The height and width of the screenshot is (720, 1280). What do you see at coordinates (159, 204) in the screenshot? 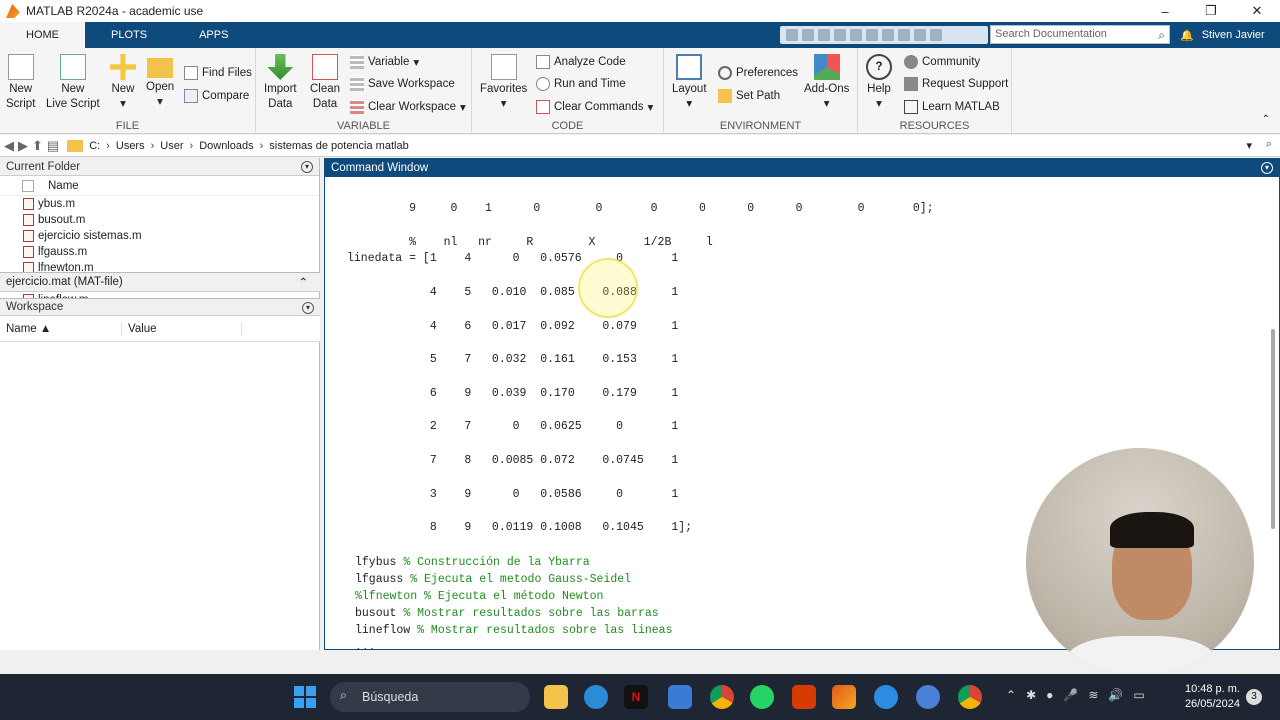
I see `file-item: ybus.m` at bounding box center [159, 204].